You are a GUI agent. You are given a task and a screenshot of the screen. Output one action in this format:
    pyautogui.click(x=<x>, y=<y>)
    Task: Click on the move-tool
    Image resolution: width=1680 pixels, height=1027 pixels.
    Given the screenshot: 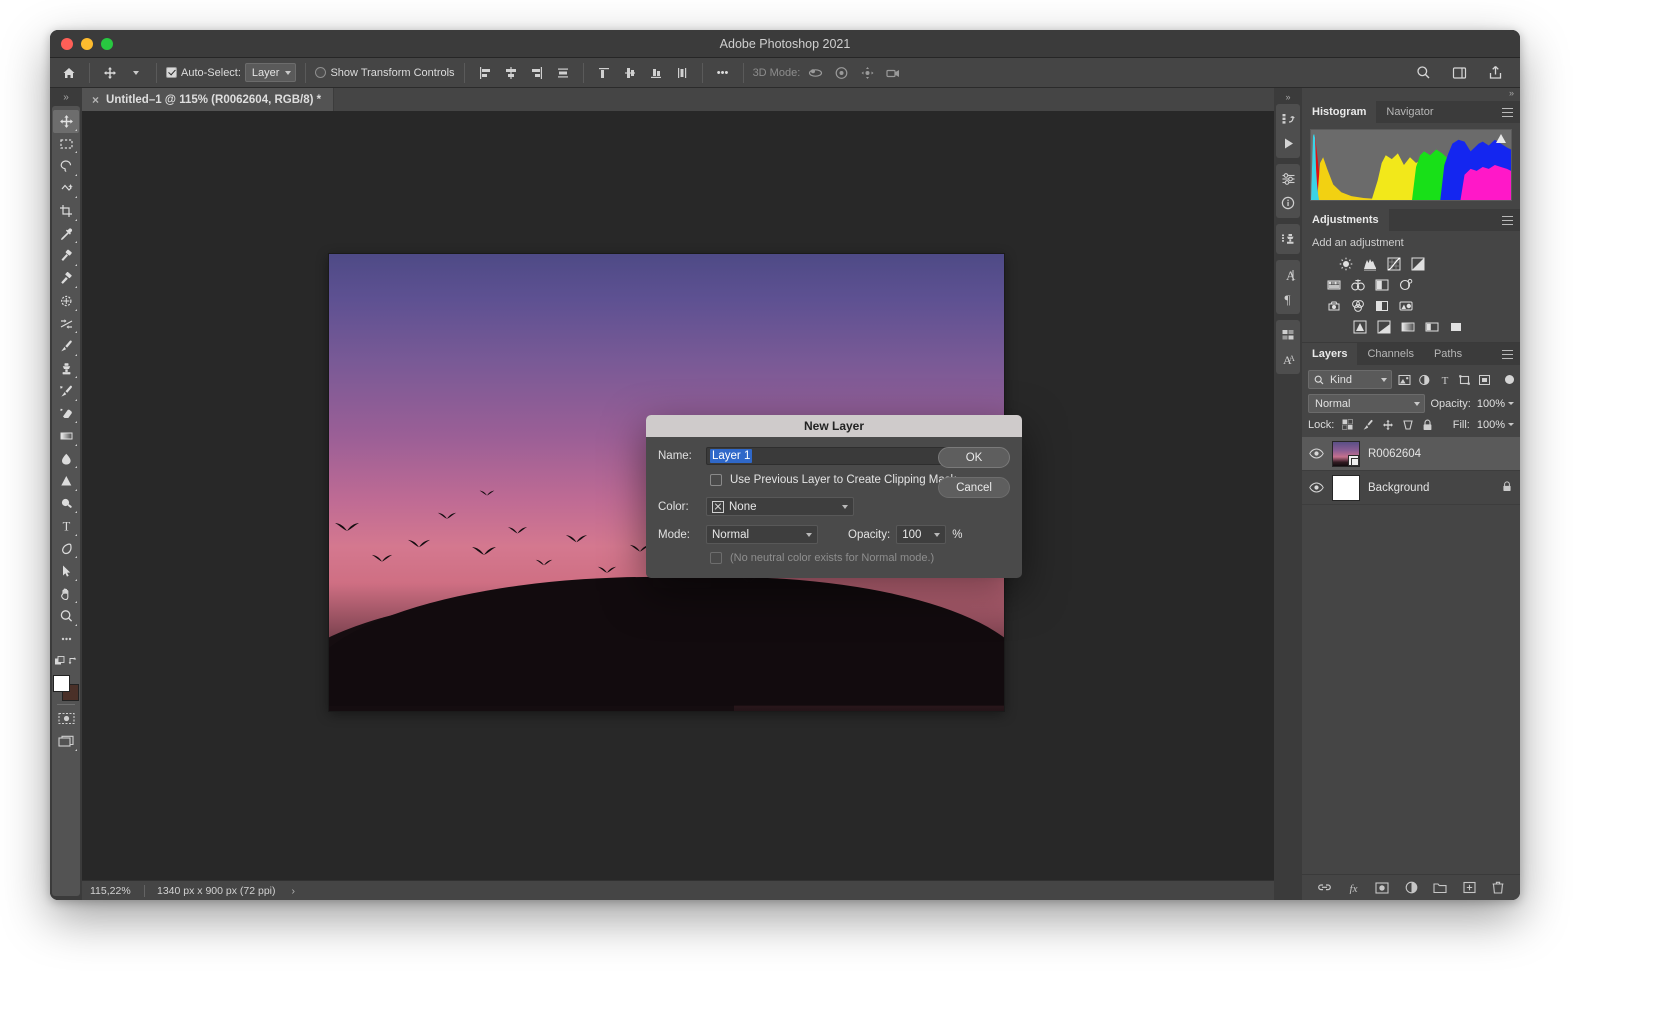 What is the action you would take?
    pyautogui.click(x=66, y=121)
    